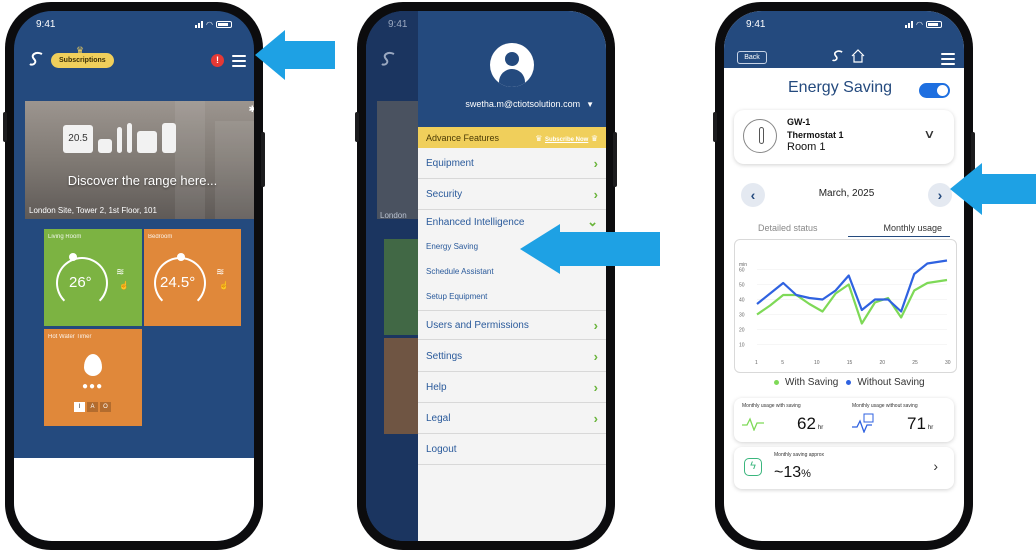  What do you see at coordinates (93, 377) in the screenshot?
I see `hot-water-timer-tile: Hot Water Timer ●●● I A O` at bounding box center [93, 377].